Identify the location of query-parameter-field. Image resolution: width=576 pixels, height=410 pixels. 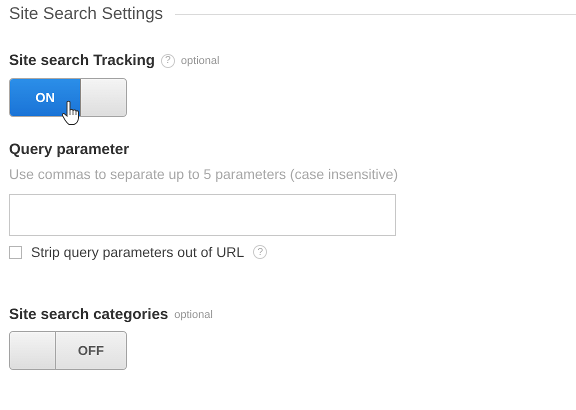
(202, 215).